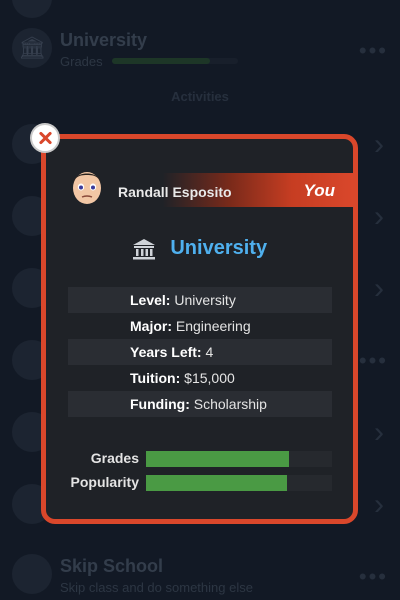 The image size is (400, 600). Describe the element at coordinates (160, 404) in the screenshot. I see `detail-label: Funding:` at that location.